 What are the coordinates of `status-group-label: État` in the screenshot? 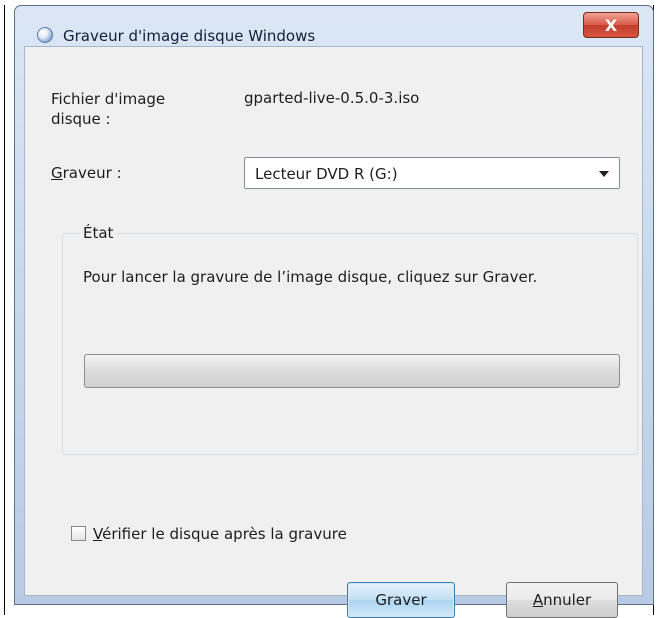 It's located at (98, 233).